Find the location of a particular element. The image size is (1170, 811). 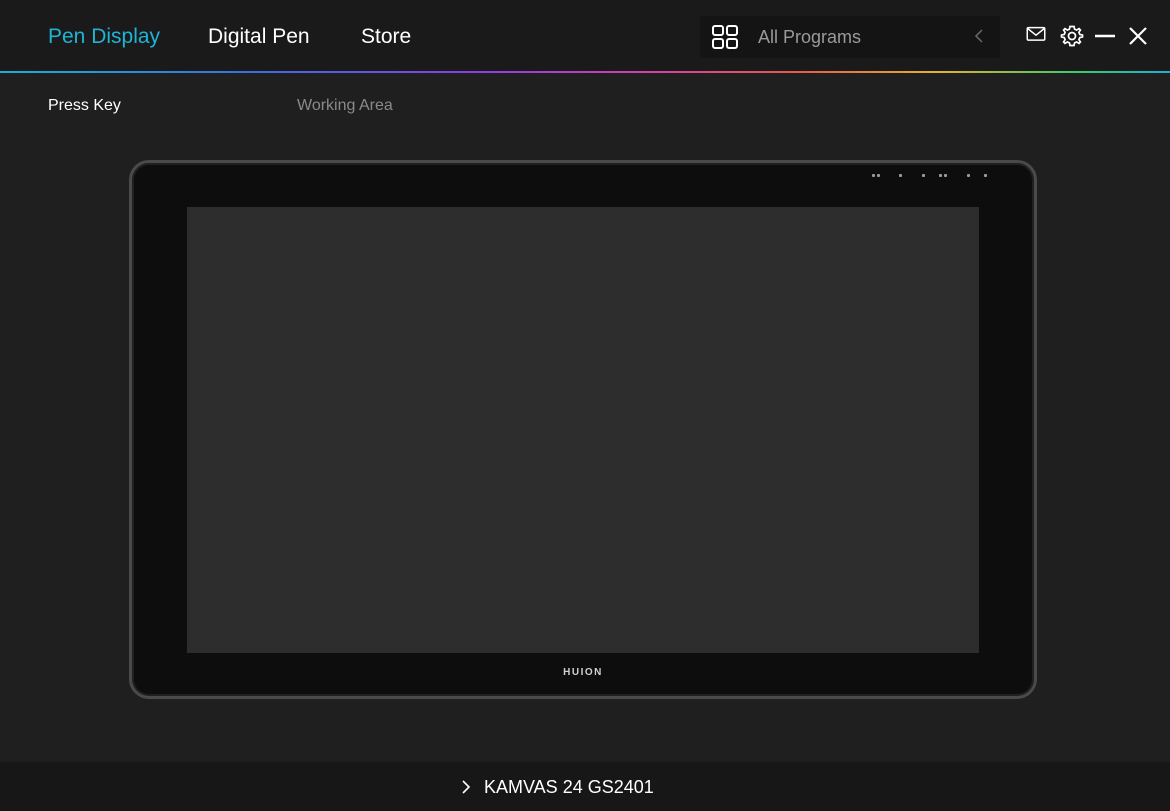

tab-digital-pen: Digital Pen is located at coordinates (259, 37).